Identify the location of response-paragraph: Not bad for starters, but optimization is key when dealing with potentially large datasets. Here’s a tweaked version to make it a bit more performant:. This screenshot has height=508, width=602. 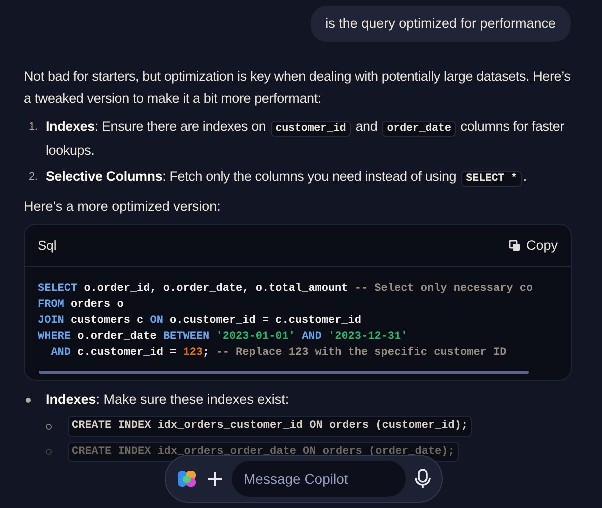
(298, 88).